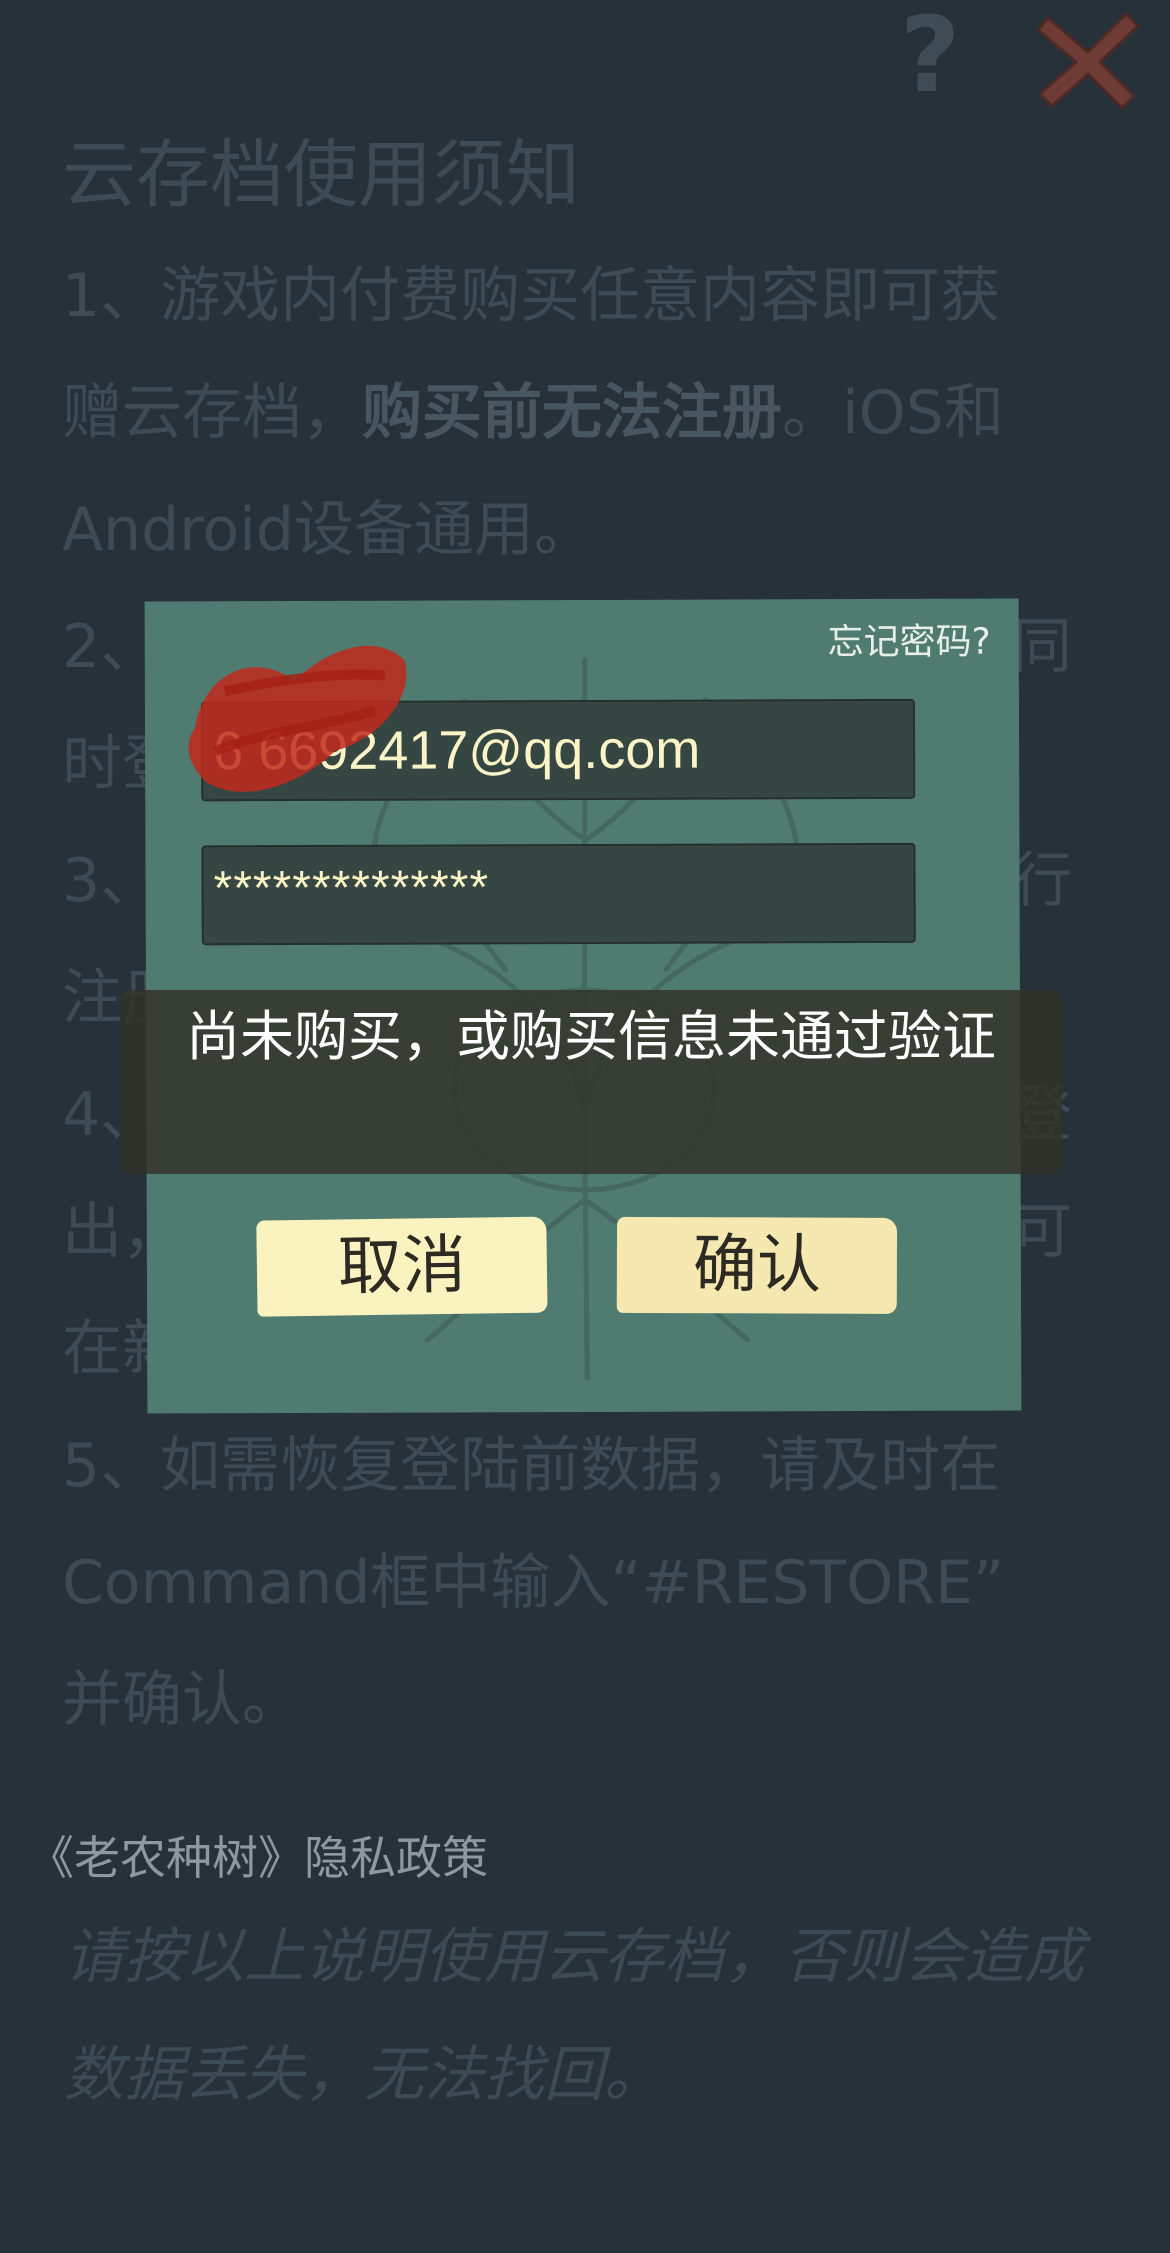  What do you see at coordinates (297, 718) in the screenshot?
I see `redaction-scribble` at bounding box center [297, 718].